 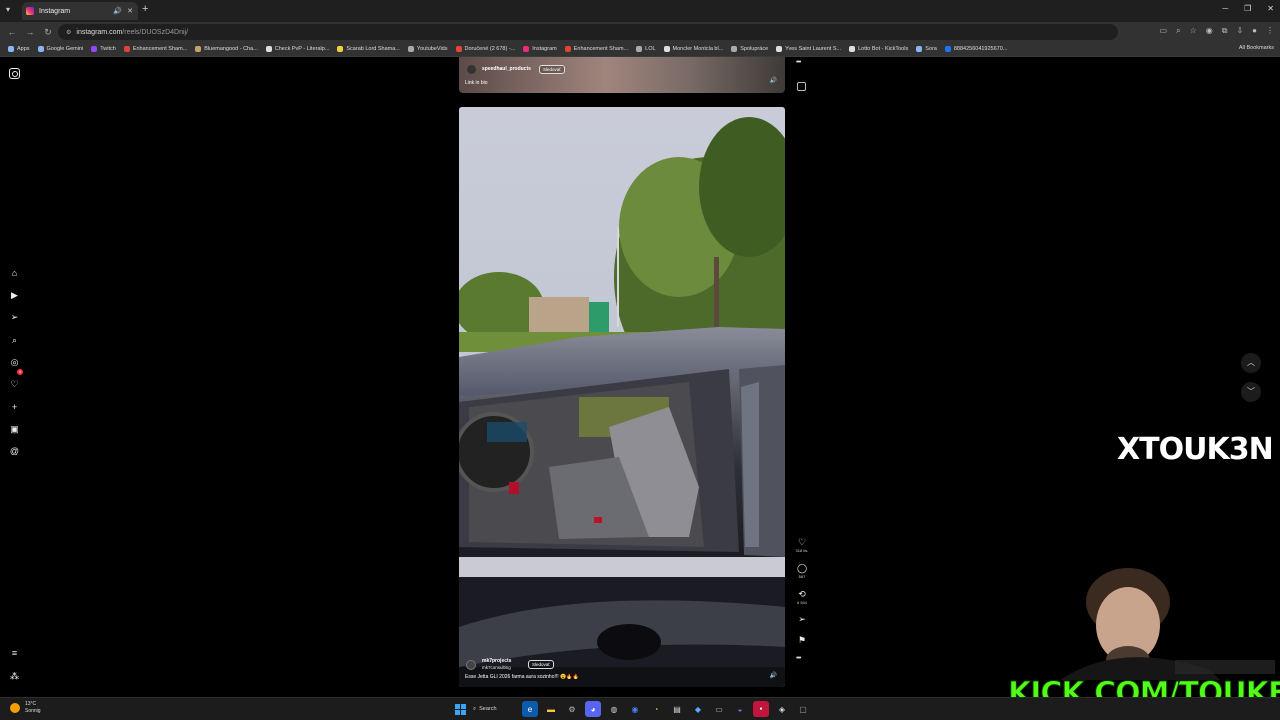 I want to click on browser-menu-icon: ⋮, so click(x=1270, y=31).